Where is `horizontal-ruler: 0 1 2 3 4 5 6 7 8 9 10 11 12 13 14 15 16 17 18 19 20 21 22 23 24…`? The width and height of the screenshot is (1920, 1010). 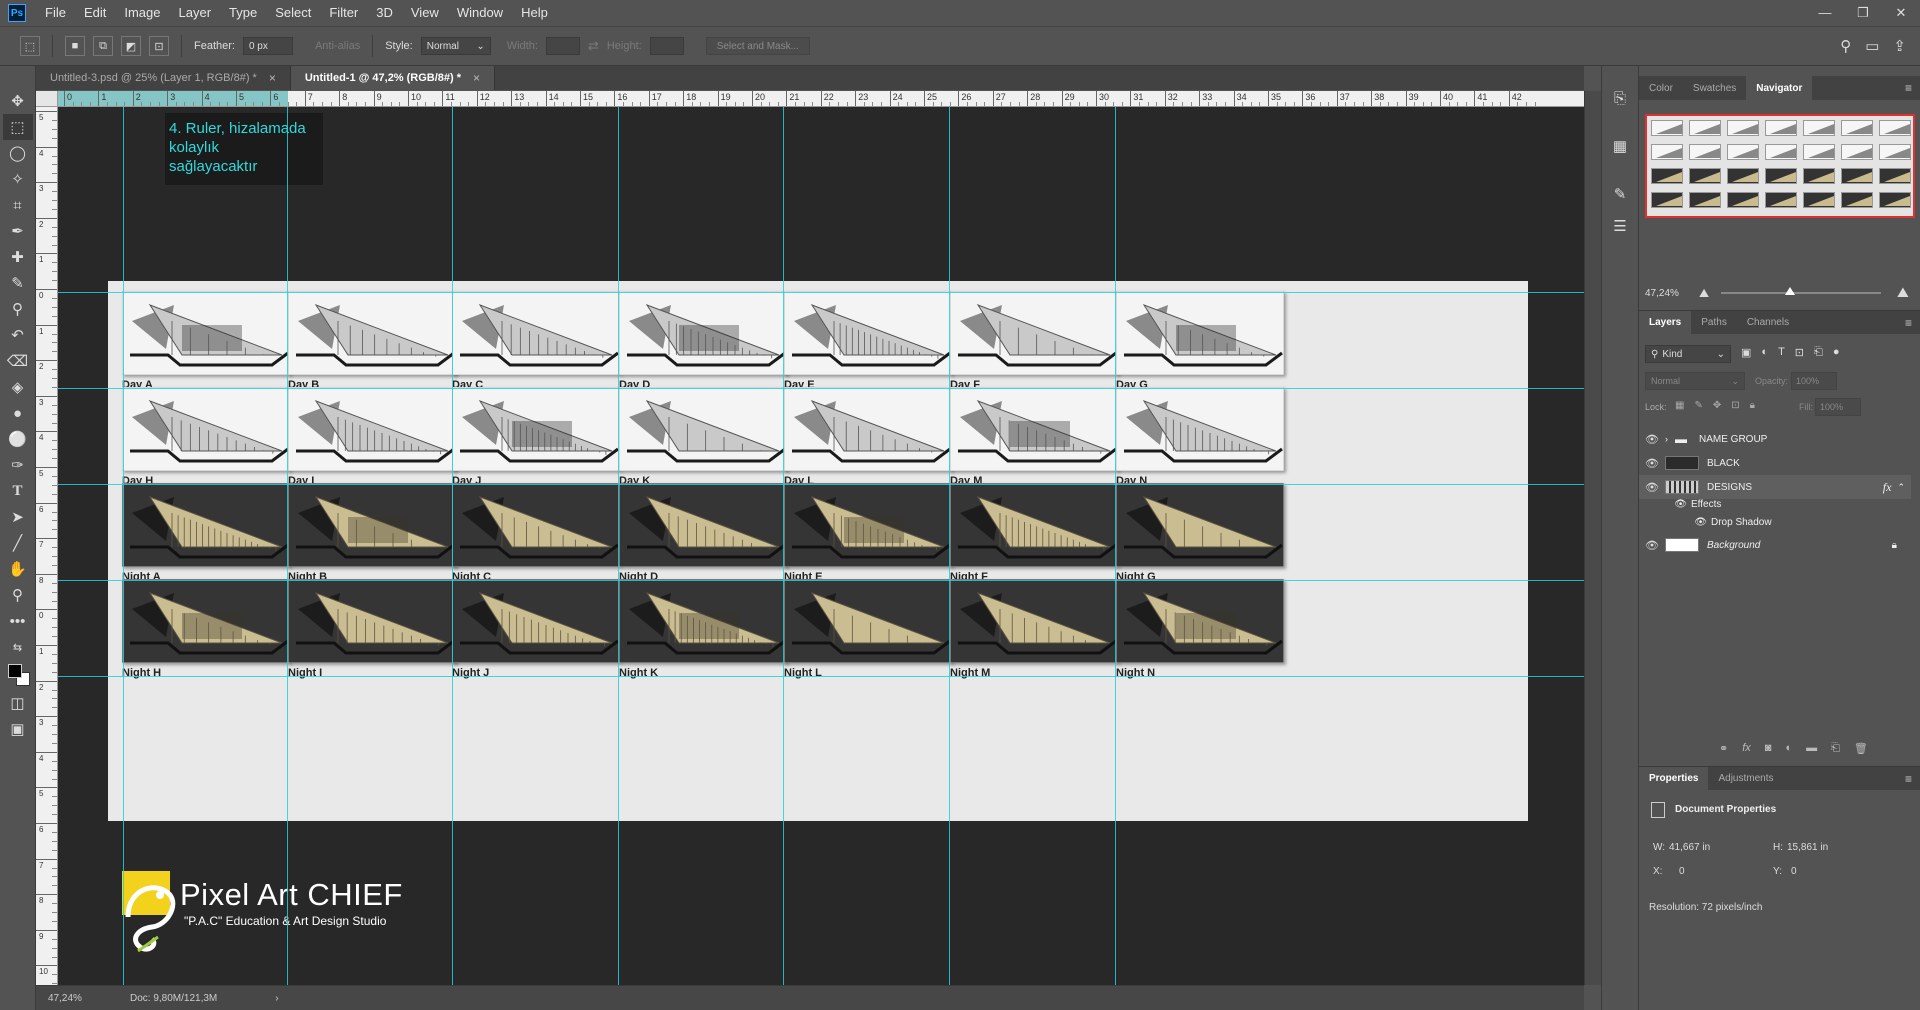
horizontal-ruler: 0 1 2 3 4 5 6 7 8 9 10 11 12 13 14 15 16 17 18 19 20 21 22 23 24… is located at coordinates (821, 99).